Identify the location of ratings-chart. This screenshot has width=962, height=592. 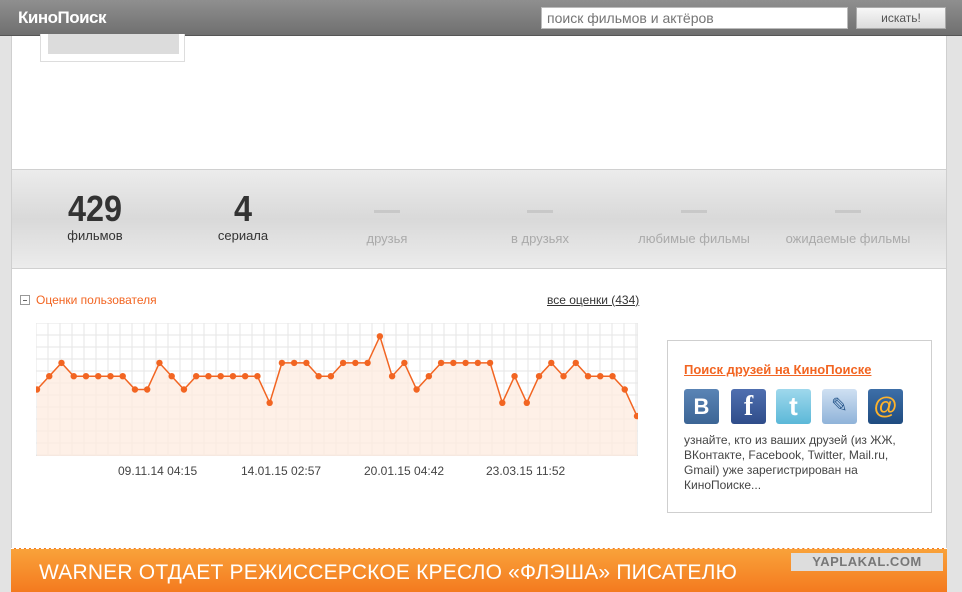
(337, 389).